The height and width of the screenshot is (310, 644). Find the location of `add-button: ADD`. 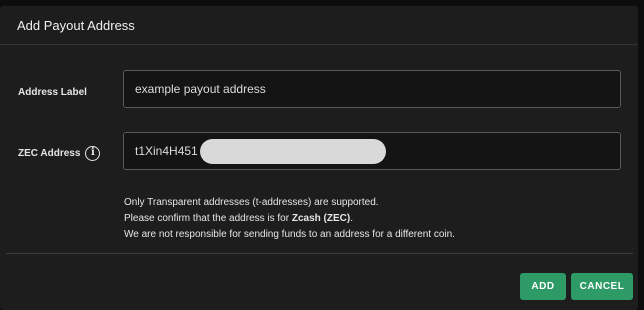

add-button: ADD is located at coordinates (543, 286).